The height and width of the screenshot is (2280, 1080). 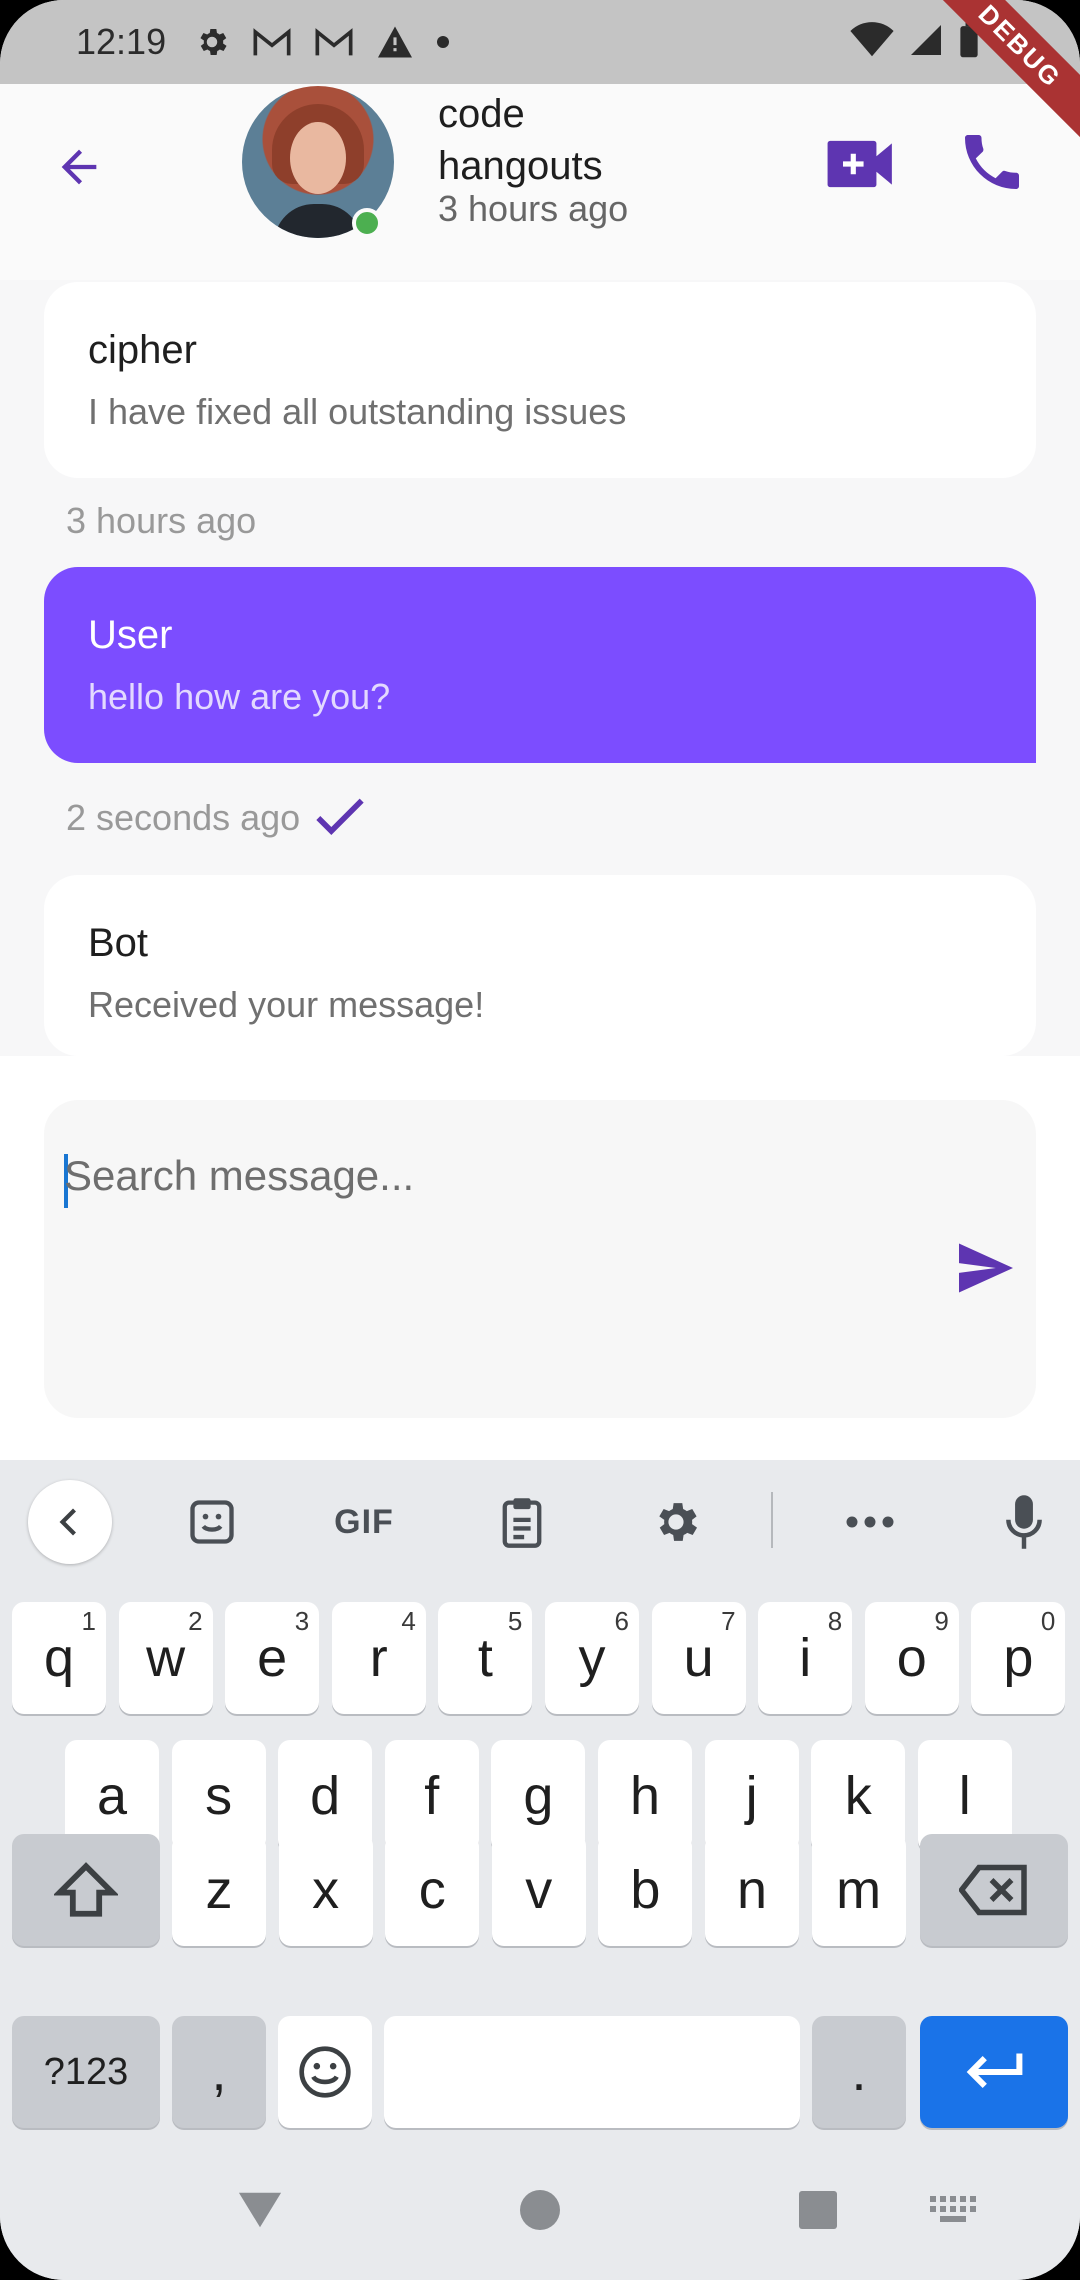 I want to click on message-input-container, so click(x=540, y=1259).